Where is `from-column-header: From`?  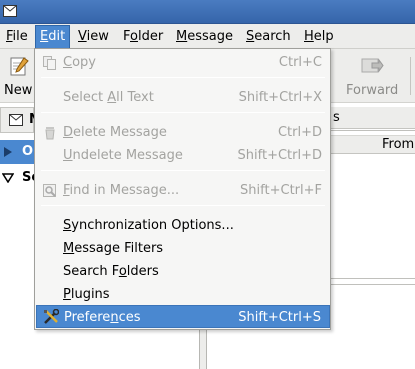 from-column-header: From is located at coordinates (398, 144).